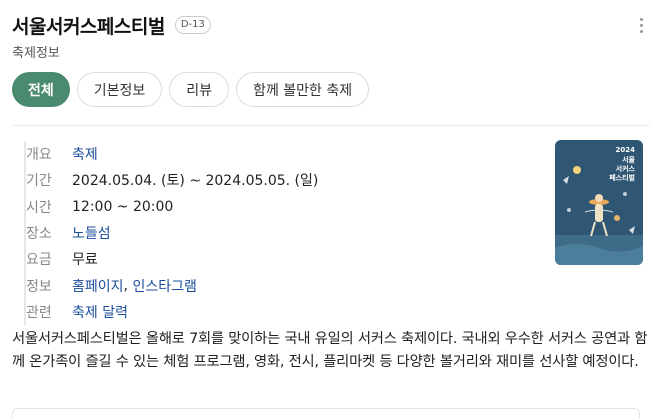 This screenshot has height=418, width=662. What do you see at coordinates (199, 89) in the screenshot?
I see `tab-reviews: 리뷰` at bounding box center [199, 89].